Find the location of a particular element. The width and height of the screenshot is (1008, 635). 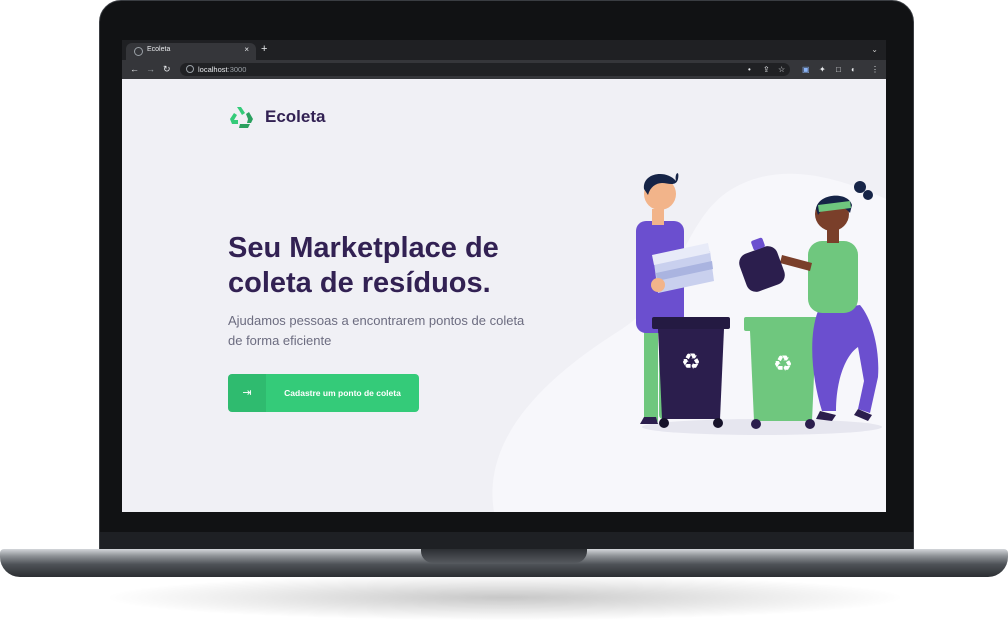

forward-button: → is located at coordinates (150, 69).